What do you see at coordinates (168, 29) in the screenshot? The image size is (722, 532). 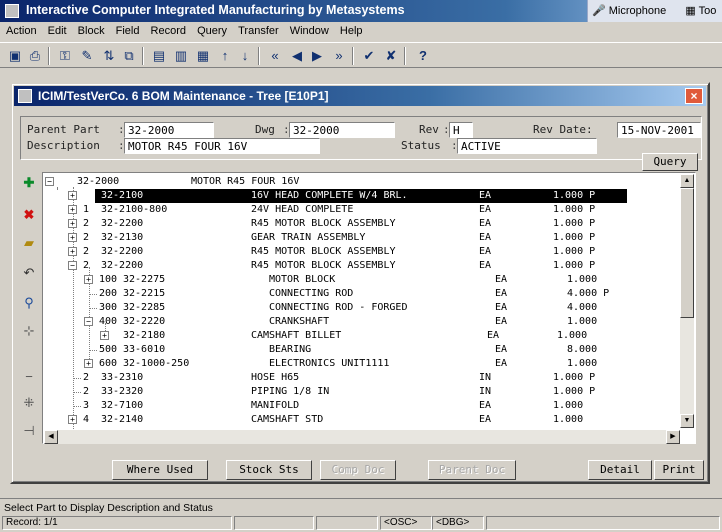 I see `menu-record: Record` at bounding box center [168, 29].